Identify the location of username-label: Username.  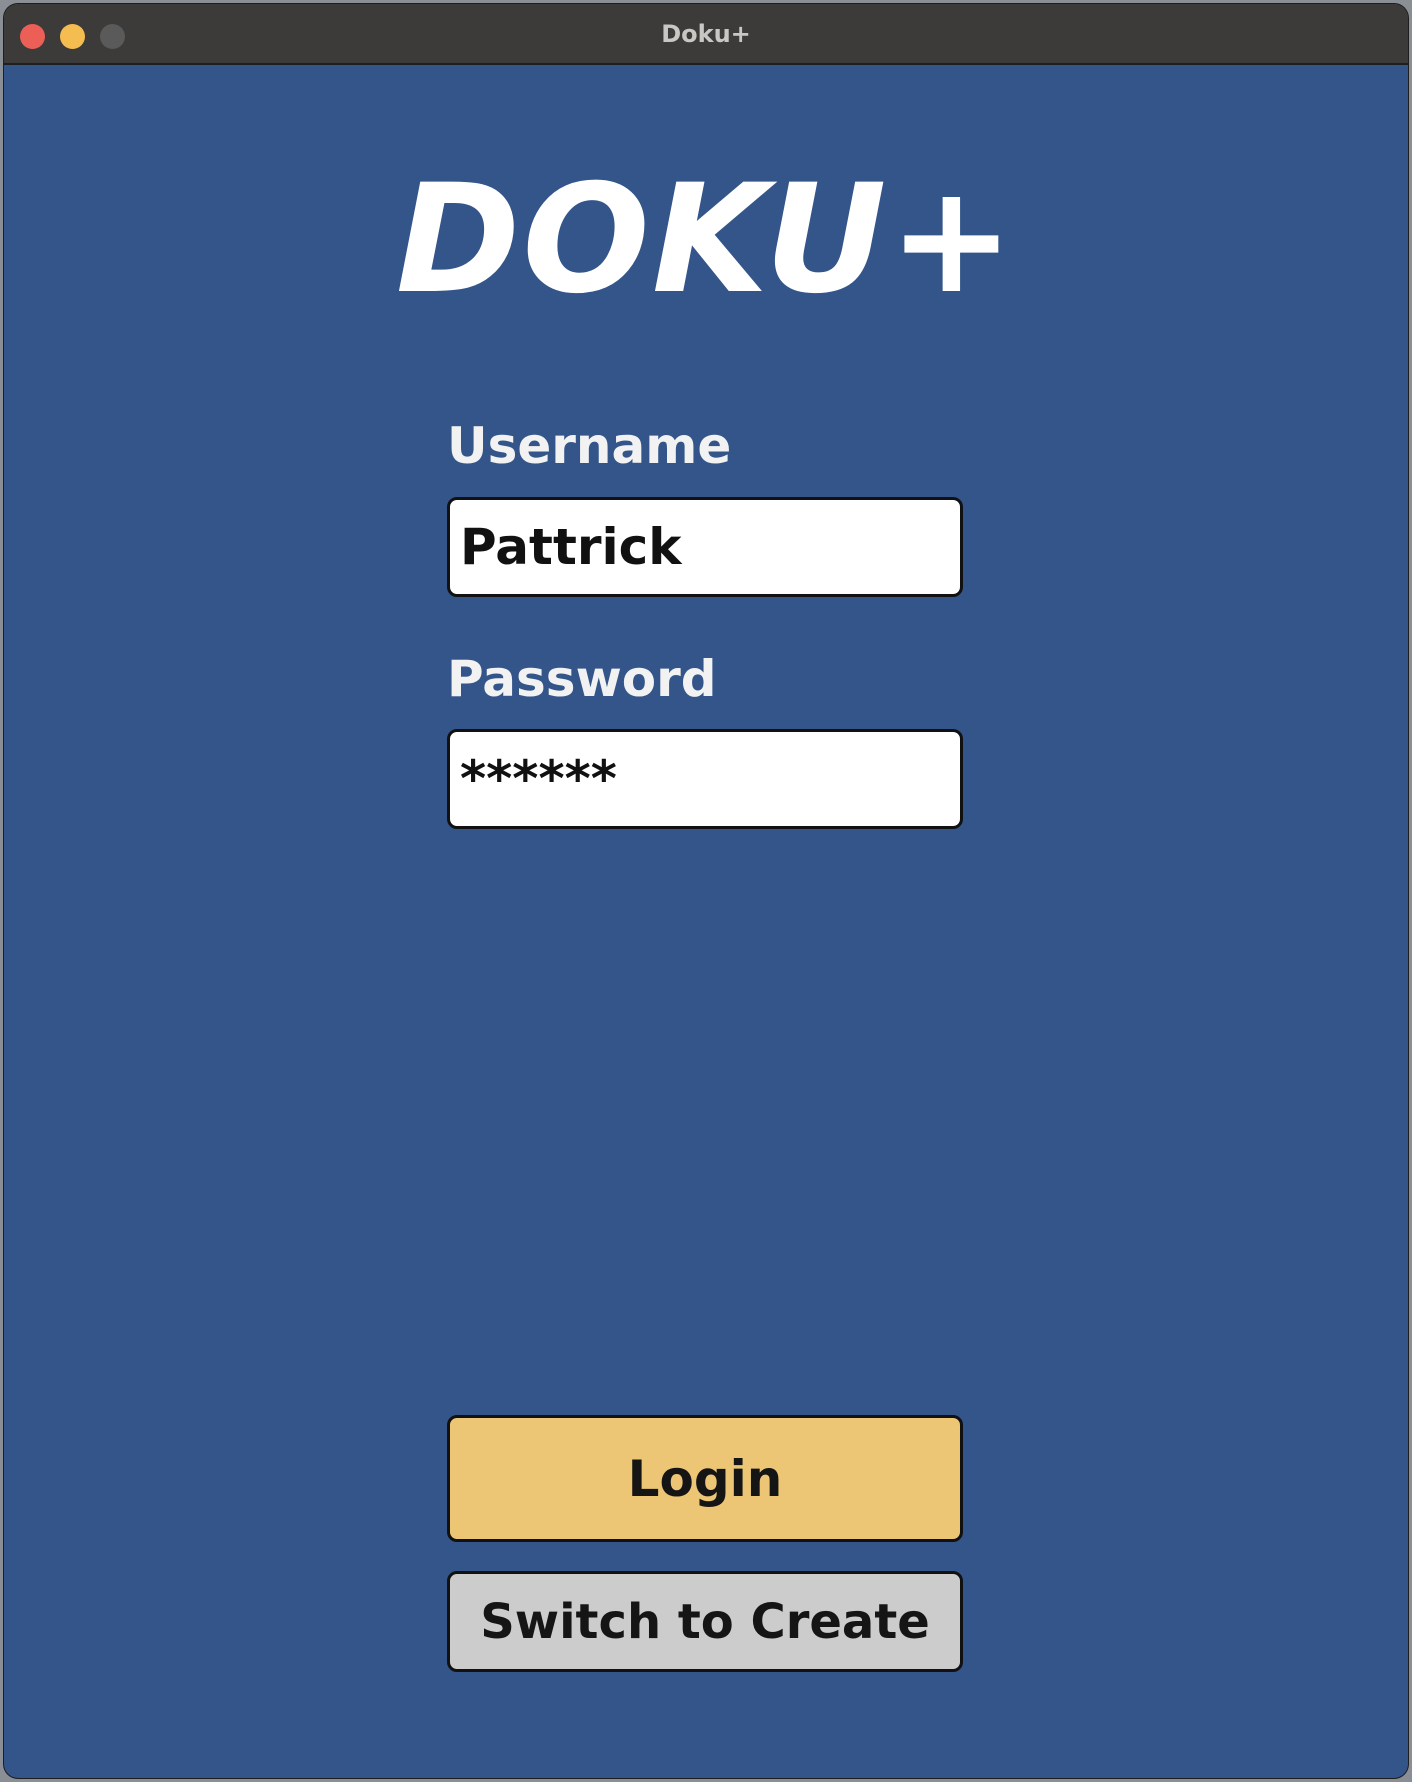
(589, 446).